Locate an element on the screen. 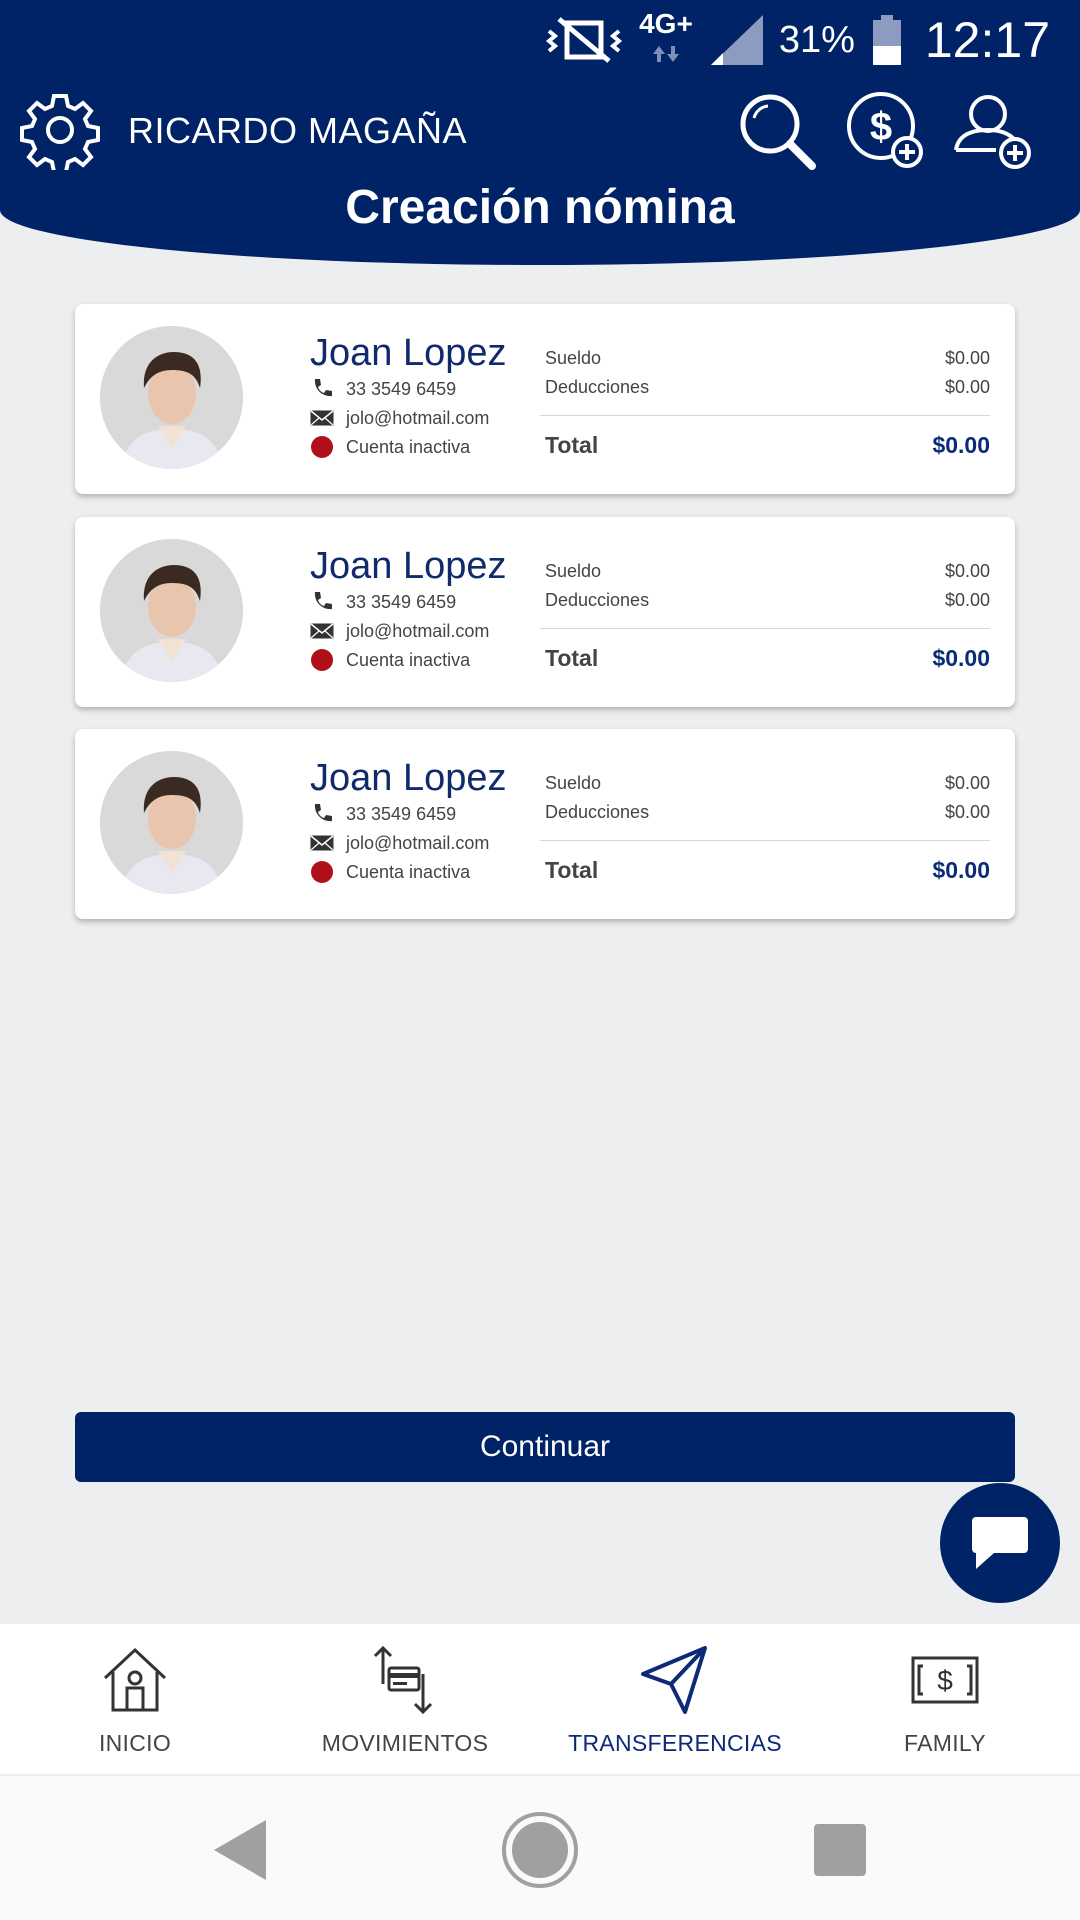 Image resolution: width=1080 pixels, height=1920 pixels. nav-label: TRANSFERENCIAS is located at coordinates (675, 1743).